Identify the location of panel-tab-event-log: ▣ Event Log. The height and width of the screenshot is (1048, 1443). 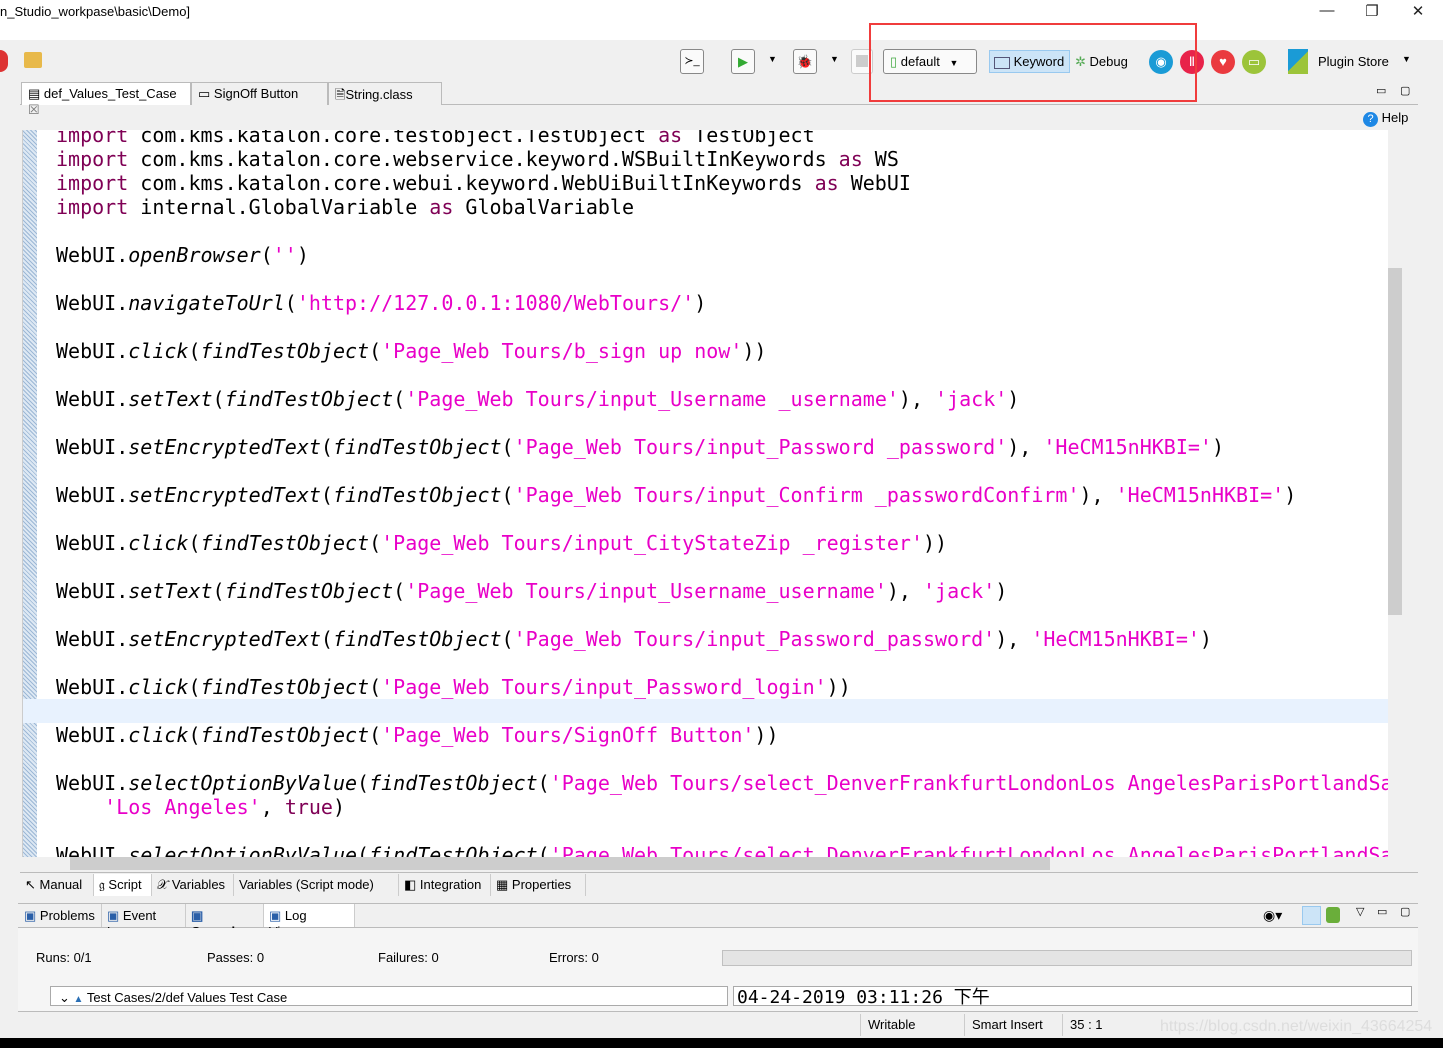
(144, 921).